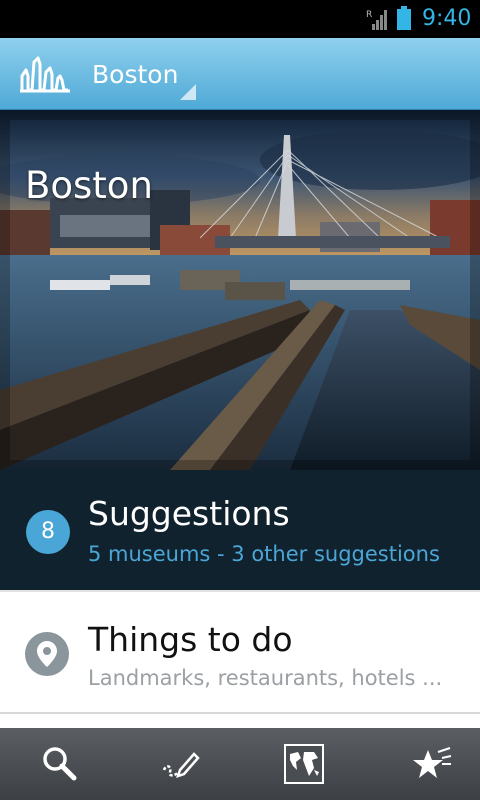 The height and width of the screenshot is (800, 480). I want to click on things-to-do-title: Things to do, so click(190, 639).